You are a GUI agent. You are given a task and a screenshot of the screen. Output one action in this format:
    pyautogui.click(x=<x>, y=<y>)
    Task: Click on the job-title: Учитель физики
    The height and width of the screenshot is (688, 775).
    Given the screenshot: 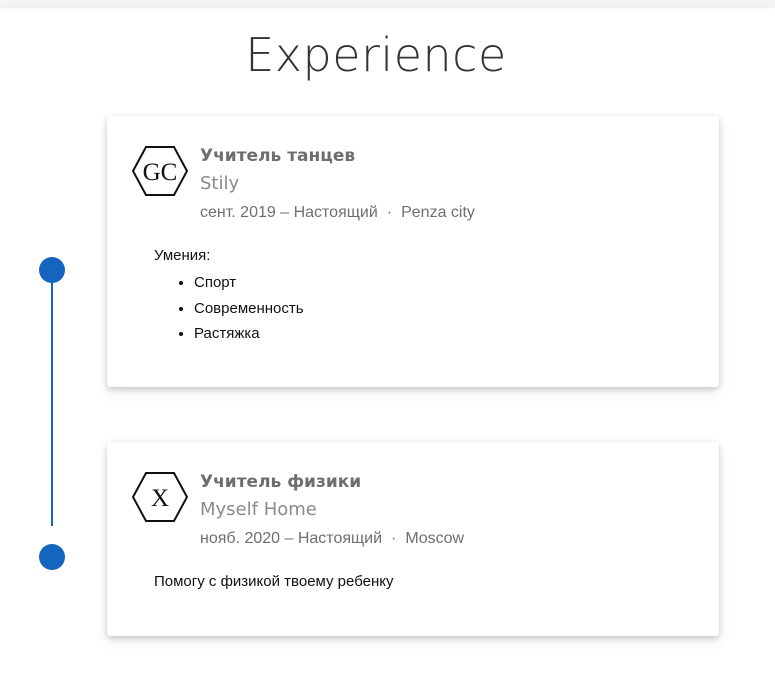 What is the action you would take?
    pyautogui.click(x=281, y=482)
    